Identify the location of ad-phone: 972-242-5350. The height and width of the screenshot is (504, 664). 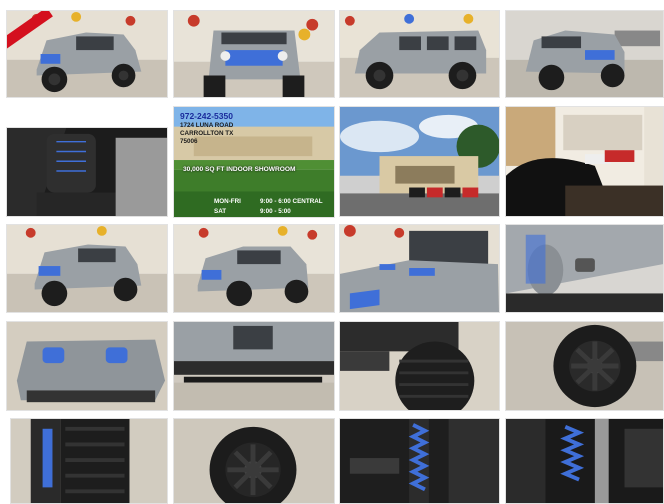
(206, 116).